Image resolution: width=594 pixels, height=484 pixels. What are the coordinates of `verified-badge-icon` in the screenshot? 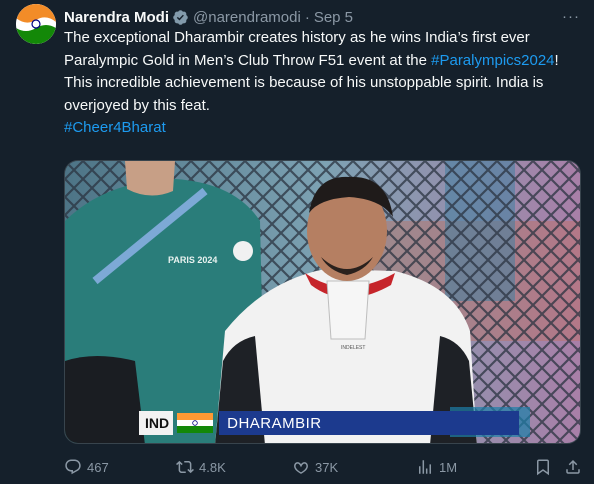 It's located at (180, 17).